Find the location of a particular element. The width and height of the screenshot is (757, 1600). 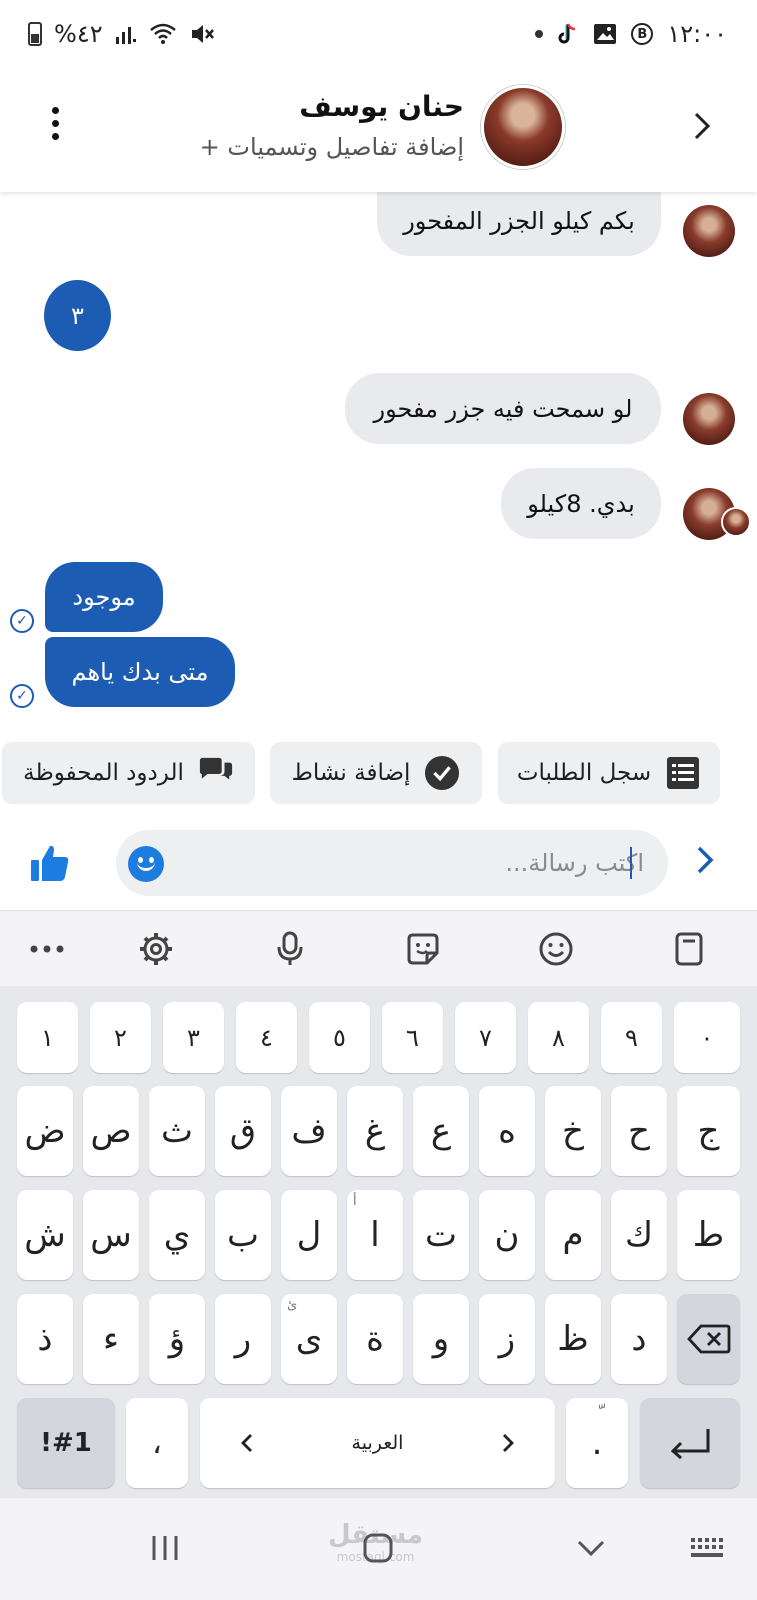

key-alef-maqsura: ئ ى is located at coordinates (309, 1339).